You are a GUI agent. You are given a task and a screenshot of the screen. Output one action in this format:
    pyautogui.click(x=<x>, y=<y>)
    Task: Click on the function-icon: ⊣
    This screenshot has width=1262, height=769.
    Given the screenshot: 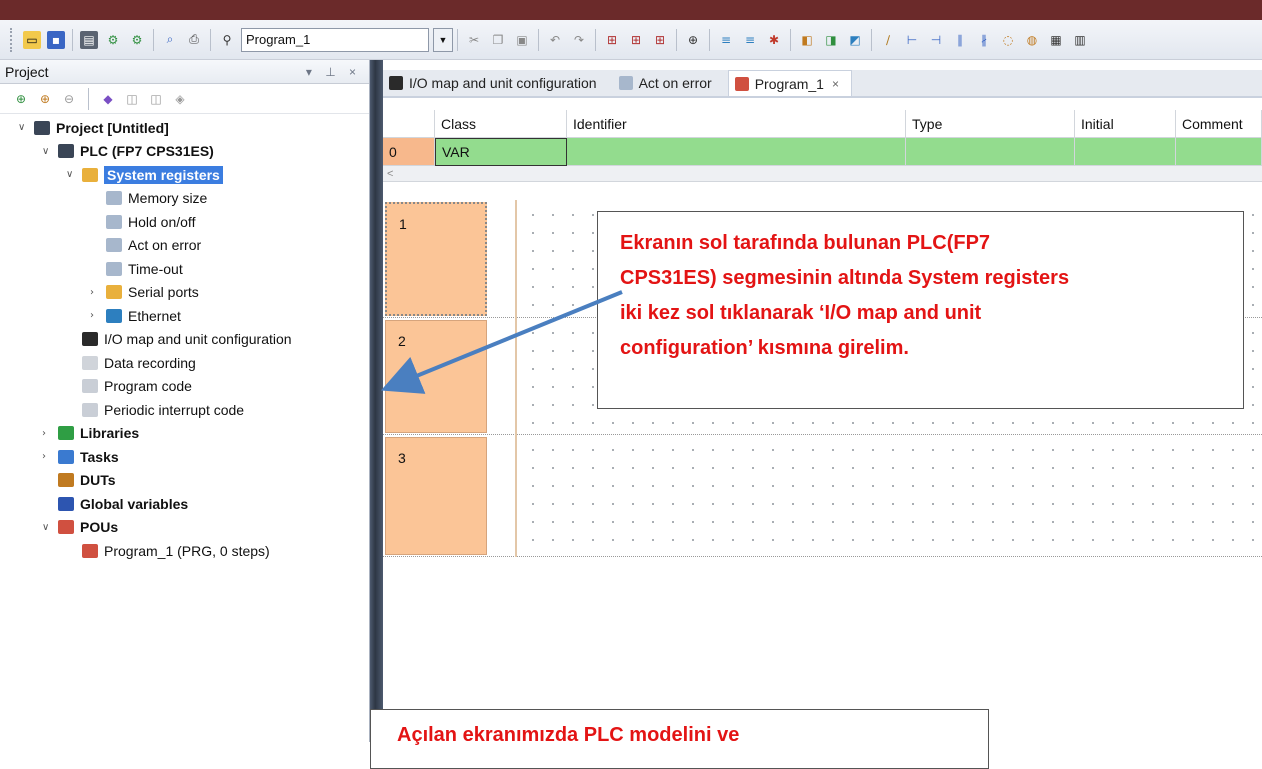 What is the action you would take?
    pyautogui.click(x=936, y=40)
    